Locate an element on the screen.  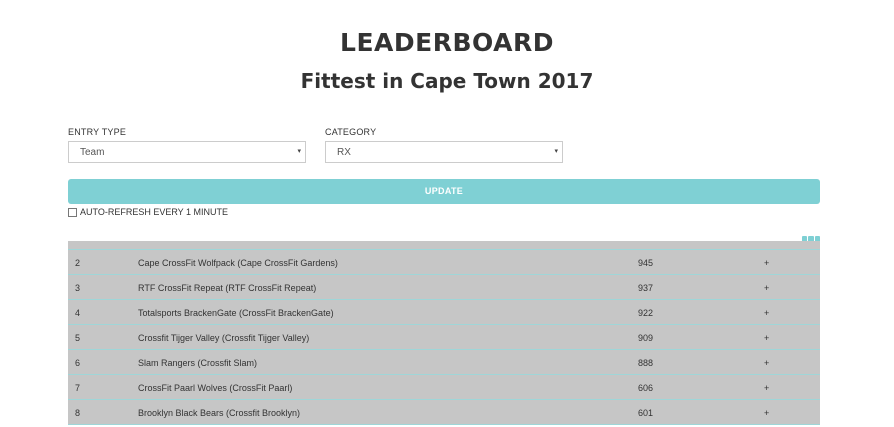
rank-cell: 8 is located at coordinates (78, 413).